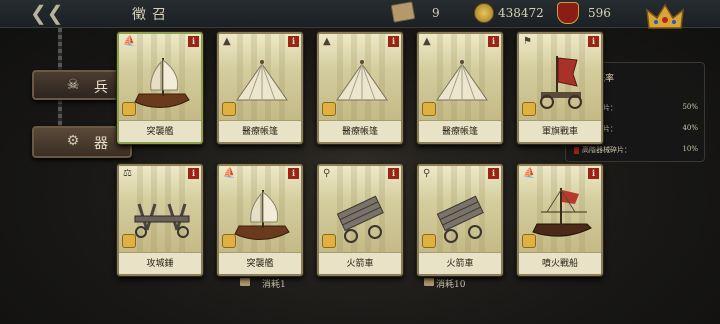  Describe the element at coordinates (690, 128) in the screenshot. I see `probability-value: 40%` at that location.